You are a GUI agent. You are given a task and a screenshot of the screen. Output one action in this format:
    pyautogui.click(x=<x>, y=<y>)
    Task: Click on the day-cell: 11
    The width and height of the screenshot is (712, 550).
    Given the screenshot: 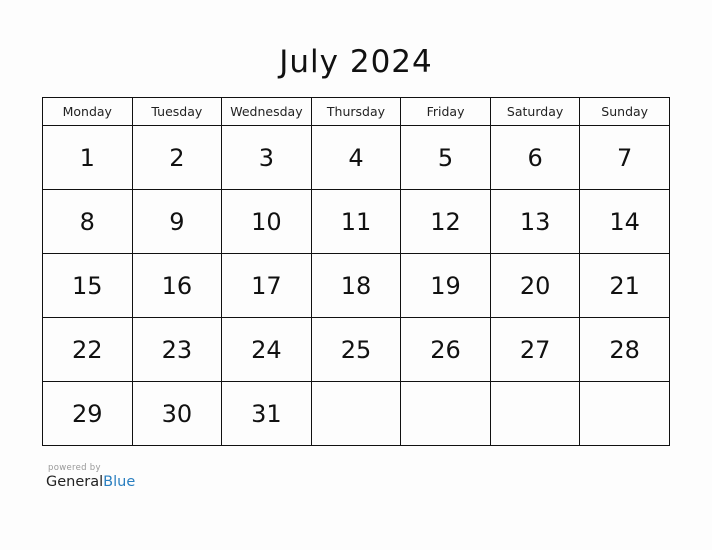 What is the action you would take?
    pyautogui.click(x=356, y=221)
    